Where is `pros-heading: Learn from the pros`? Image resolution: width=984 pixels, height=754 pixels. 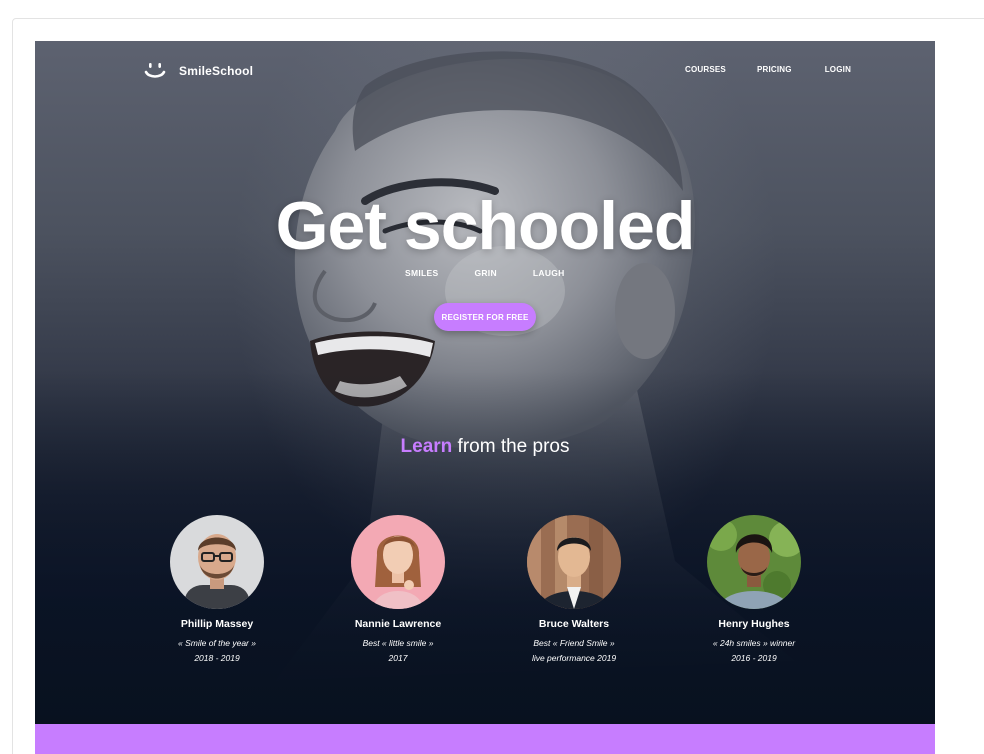
pros-heading: Learn from the pros is located at coordinates (485, 447).